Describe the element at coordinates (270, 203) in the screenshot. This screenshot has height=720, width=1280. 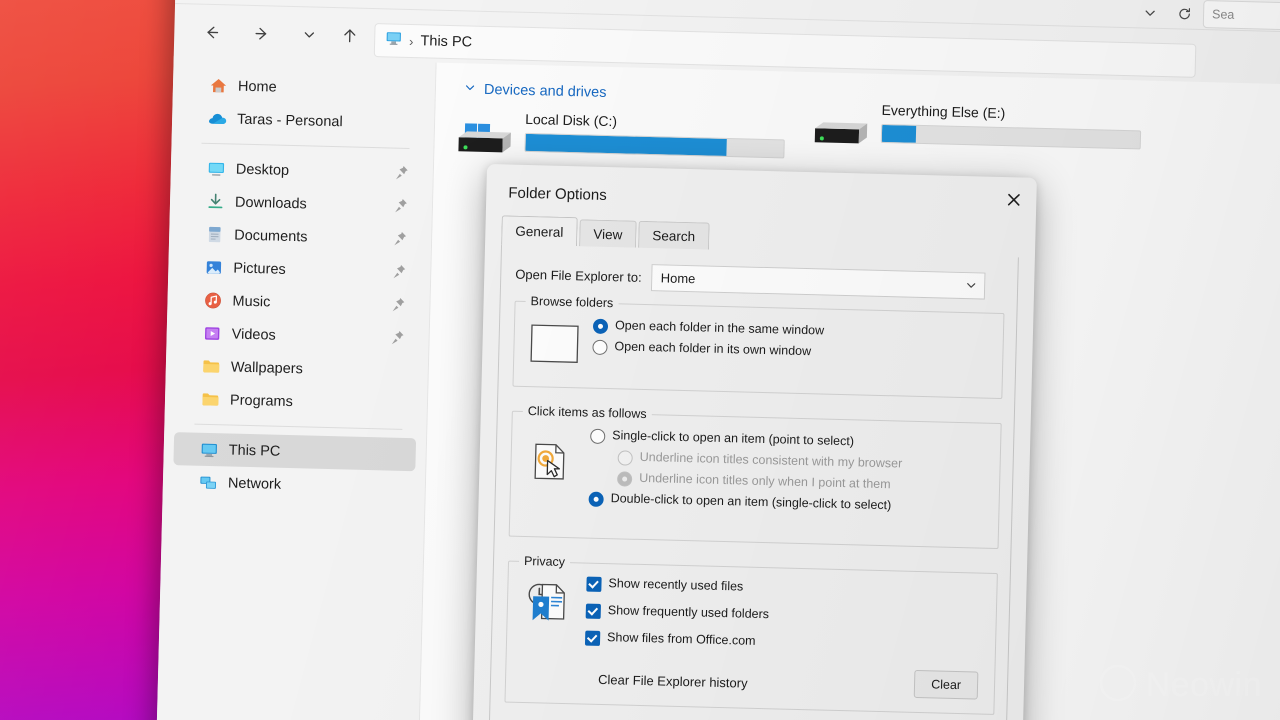
I see `sidebar-item-label: Downloads` at that location.